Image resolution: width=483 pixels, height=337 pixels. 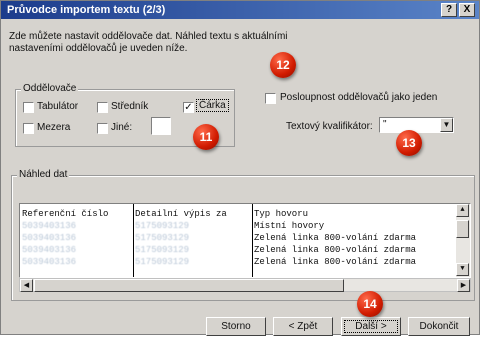 I want to click on text-qualifier-label: Textový kvalifikátor:, so click(x=329, y=126).